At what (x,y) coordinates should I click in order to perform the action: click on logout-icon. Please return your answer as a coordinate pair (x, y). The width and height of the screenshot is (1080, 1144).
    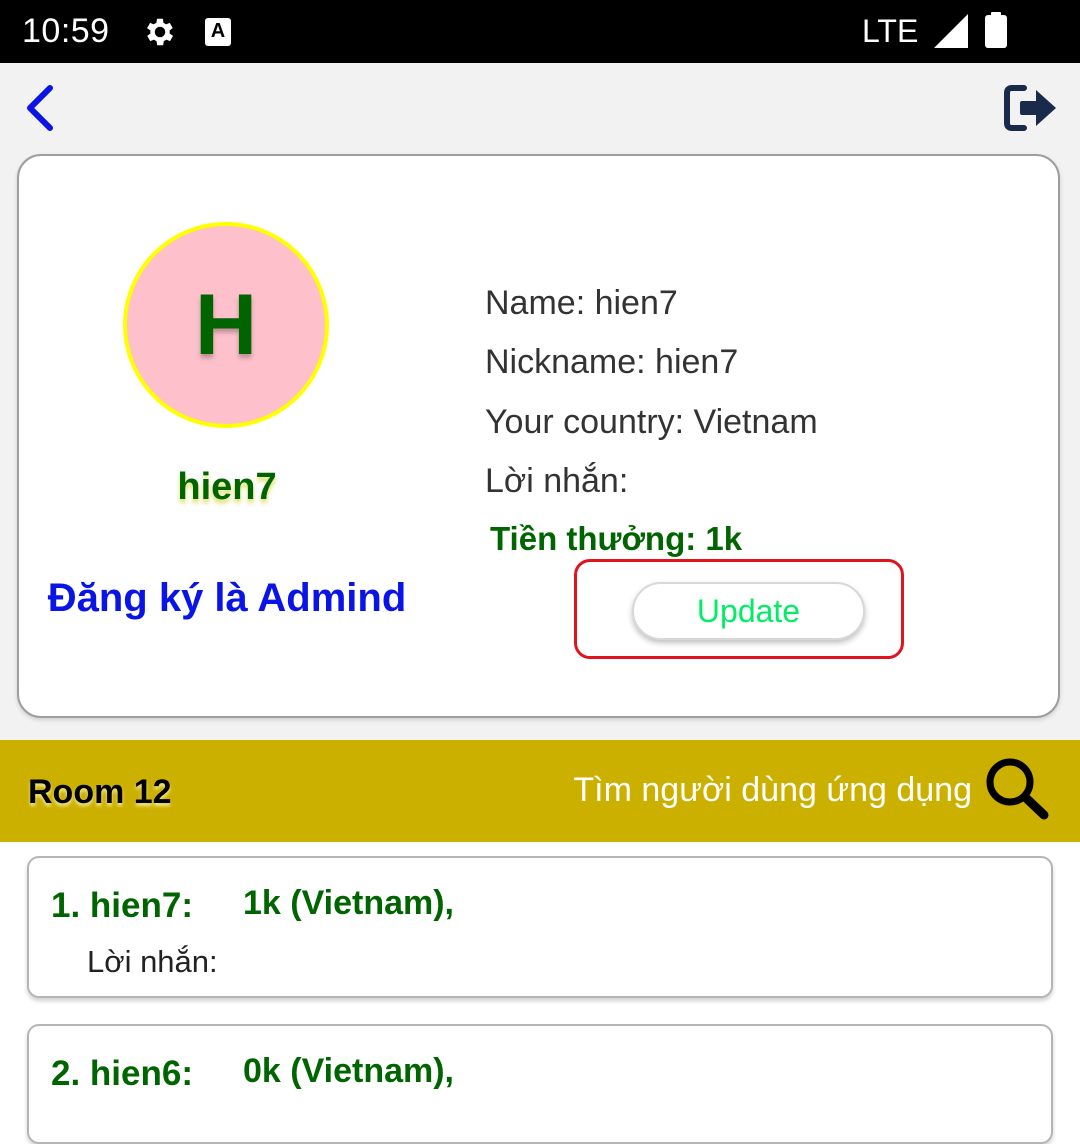
    Looking at the image, I should click on (1031, 108).